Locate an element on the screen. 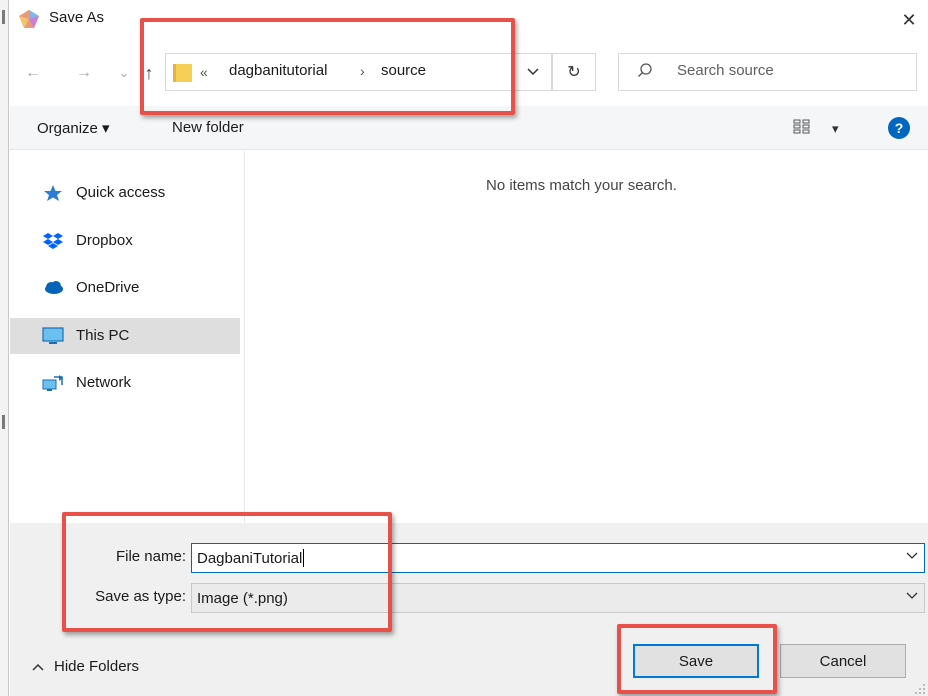 This screenshot has height=696, width=928. sidebar-item-label: Dropbox is located at coordinates (104, 240).